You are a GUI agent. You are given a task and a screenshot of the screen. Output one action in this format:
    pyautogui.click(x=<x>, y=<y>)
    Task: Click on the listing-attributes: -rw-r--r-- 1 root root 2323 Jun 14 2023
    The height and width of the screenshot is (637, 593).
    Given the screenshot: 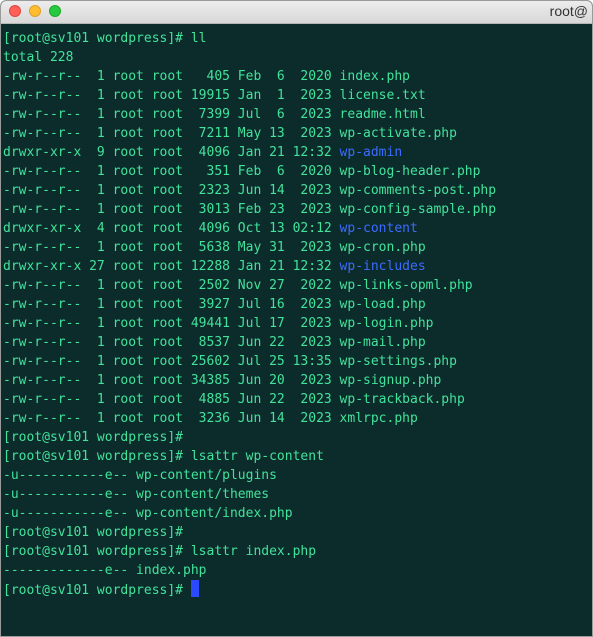 What is the action you would take?
    pyautogui.click(x=171, y=190)
    